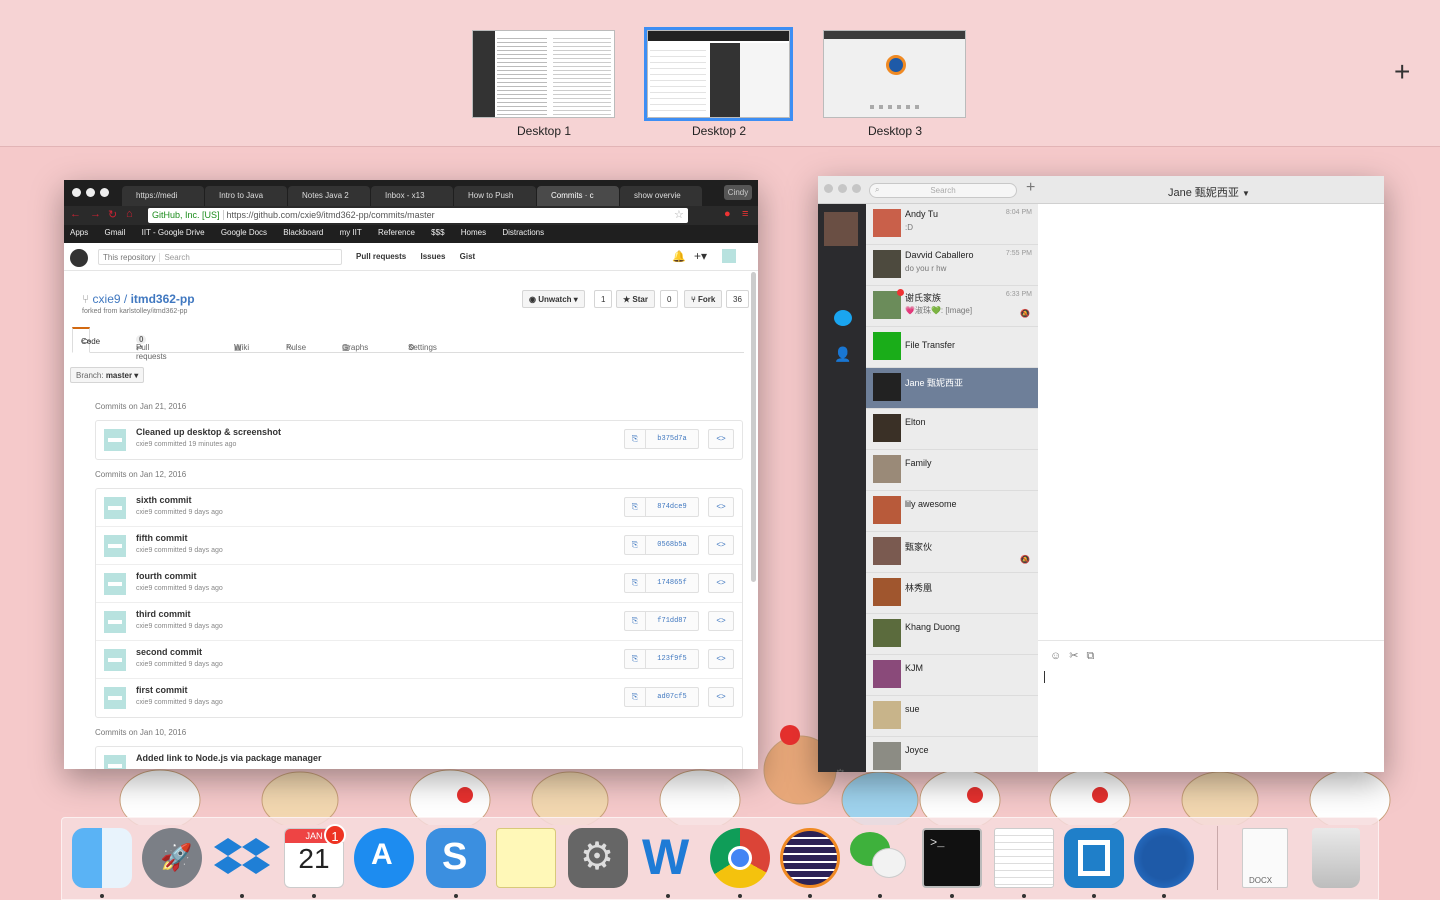 Image resolution: width=1440 pixels, height=900 pixels. Describe the element at coordinates (635, 299) in the screenshot. I see `star-button: ★ Star` at that location.